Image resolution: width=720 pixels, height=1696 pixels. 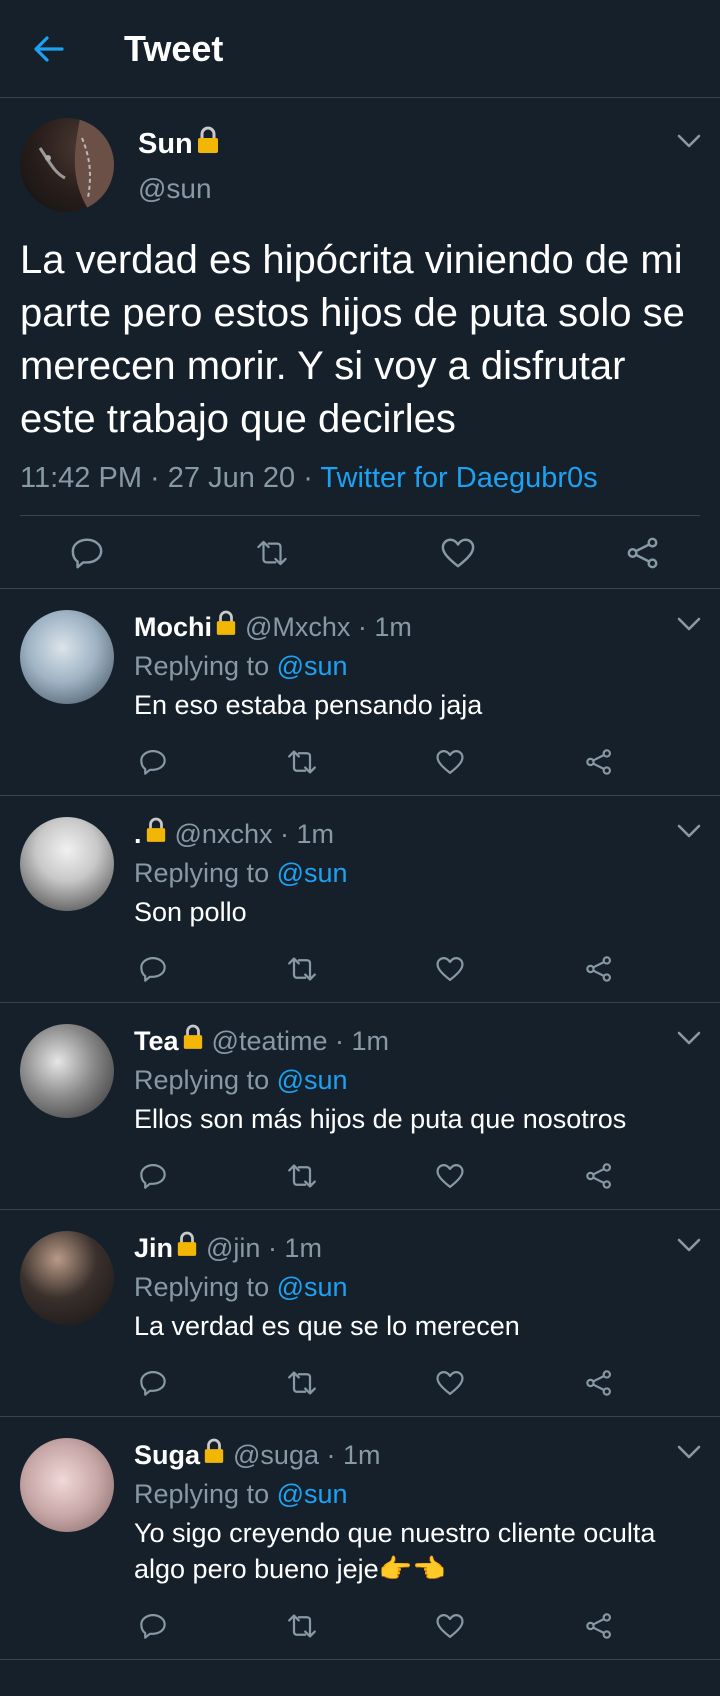 What do you see at coordinates (153, 1248) in the screenshot?
I see `user-name: Jin` at bounding box center [153, 1248].